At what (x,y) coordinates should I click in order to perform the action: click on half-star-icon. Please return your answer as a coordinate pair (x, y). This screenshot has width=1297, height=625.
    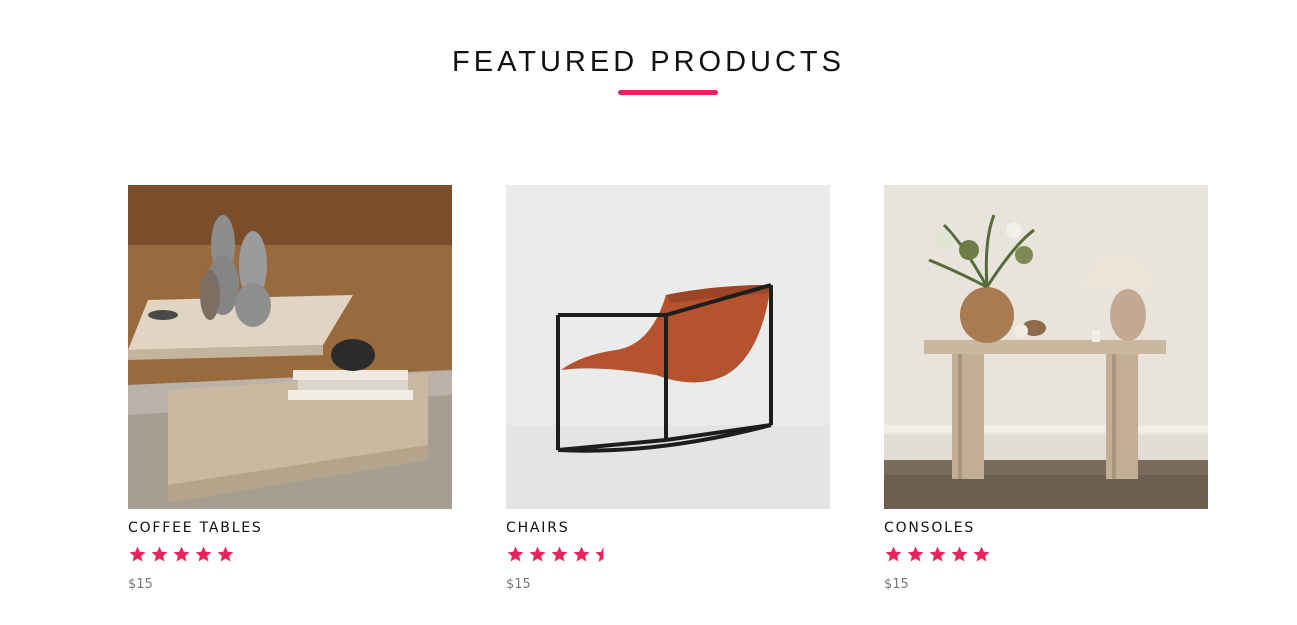
    Looking at the image, I should click on (599, 554).